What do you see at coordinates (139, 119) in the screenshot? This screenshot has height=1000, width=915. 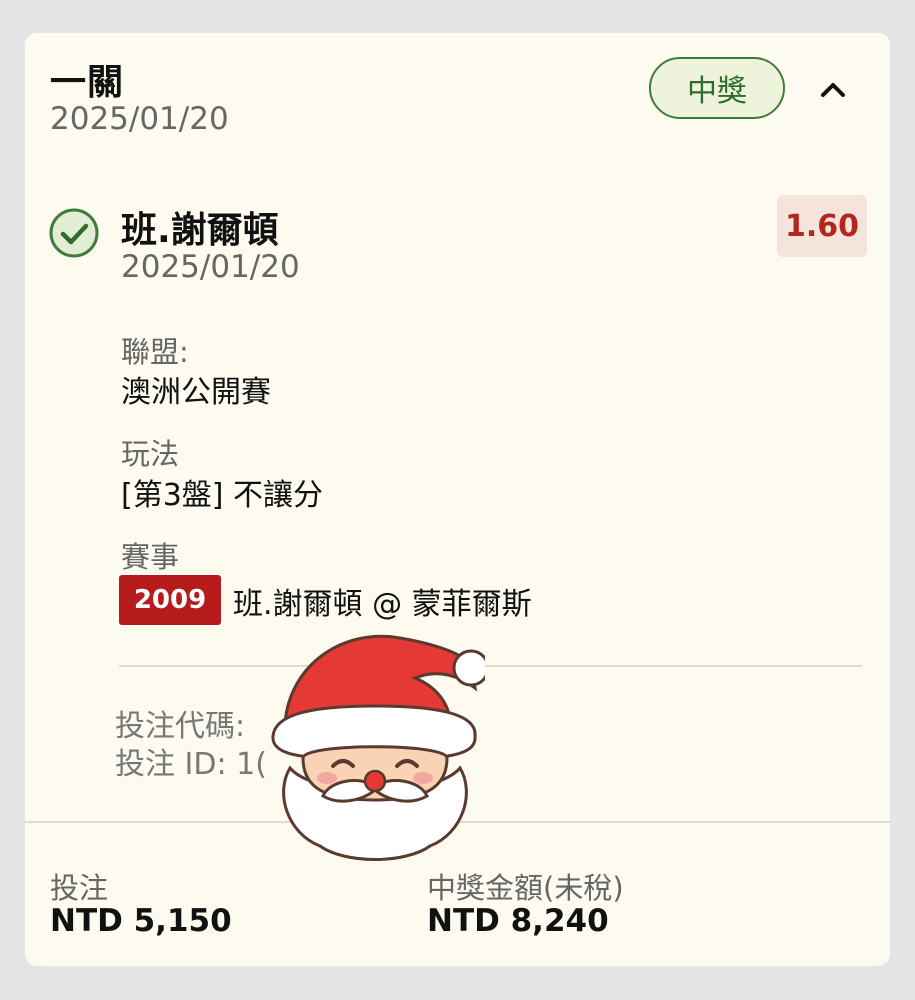 I see `bet-date: 2025/01/20` at bounding box center [139, 119].